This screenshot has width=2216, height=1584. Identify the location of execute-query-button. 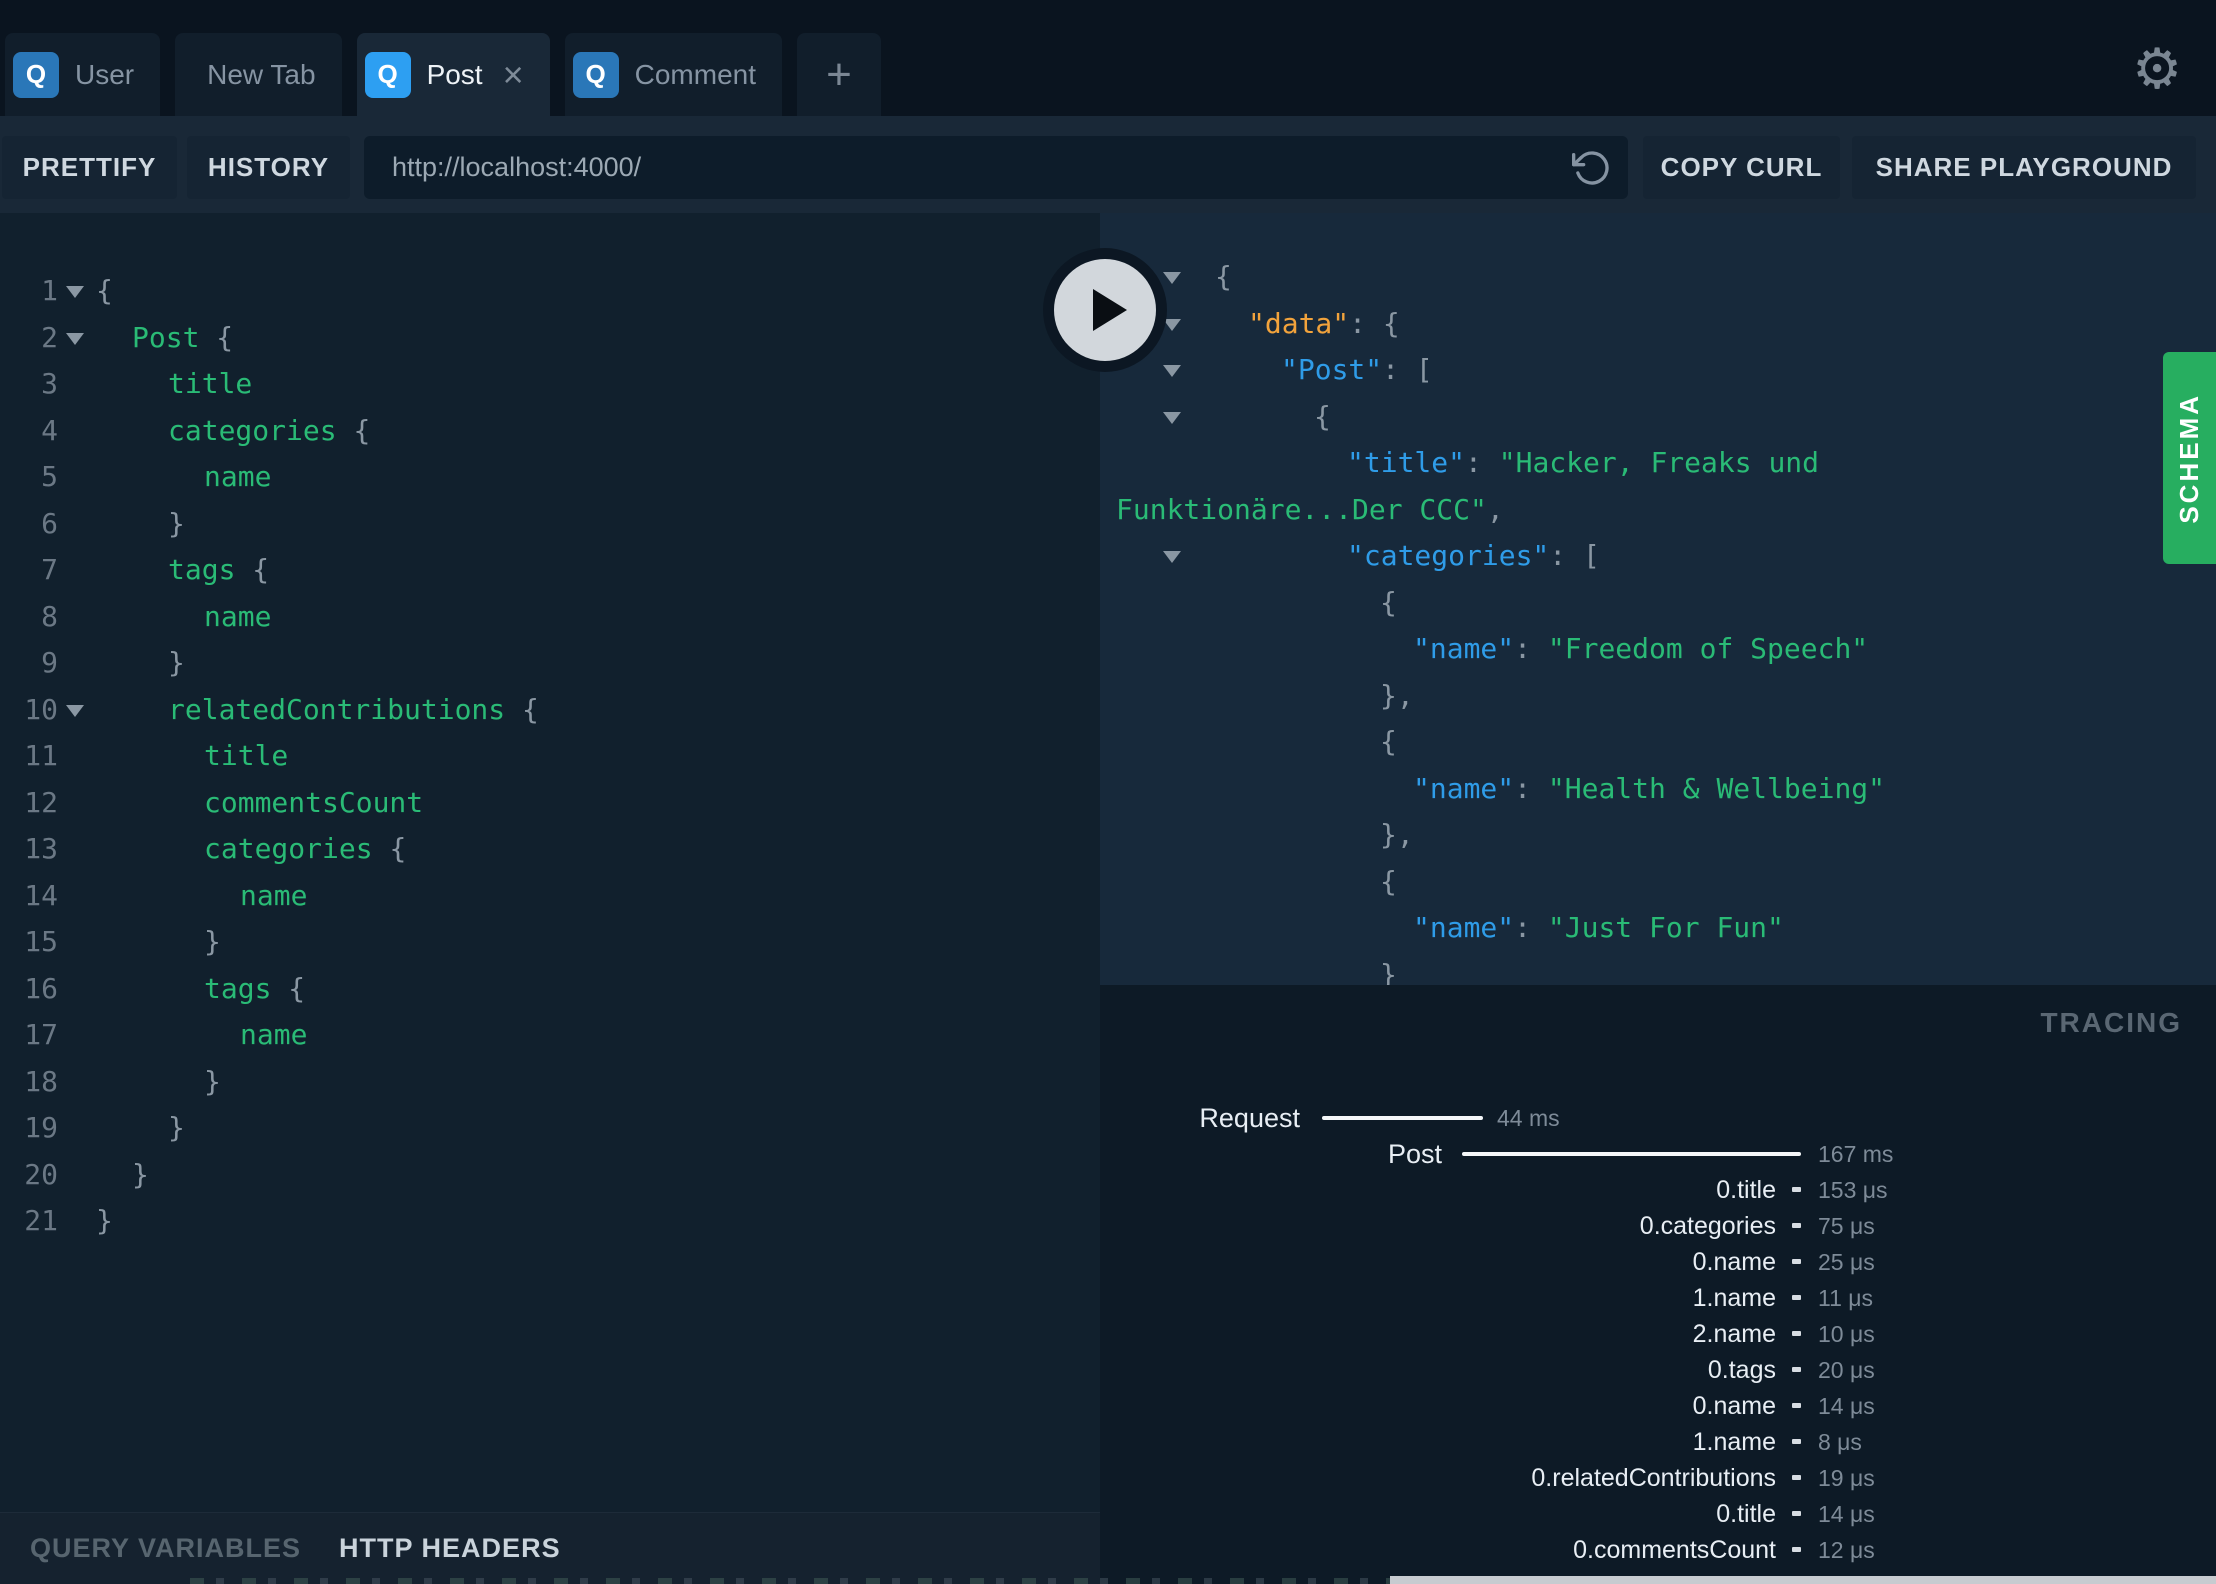
(1105, 310).